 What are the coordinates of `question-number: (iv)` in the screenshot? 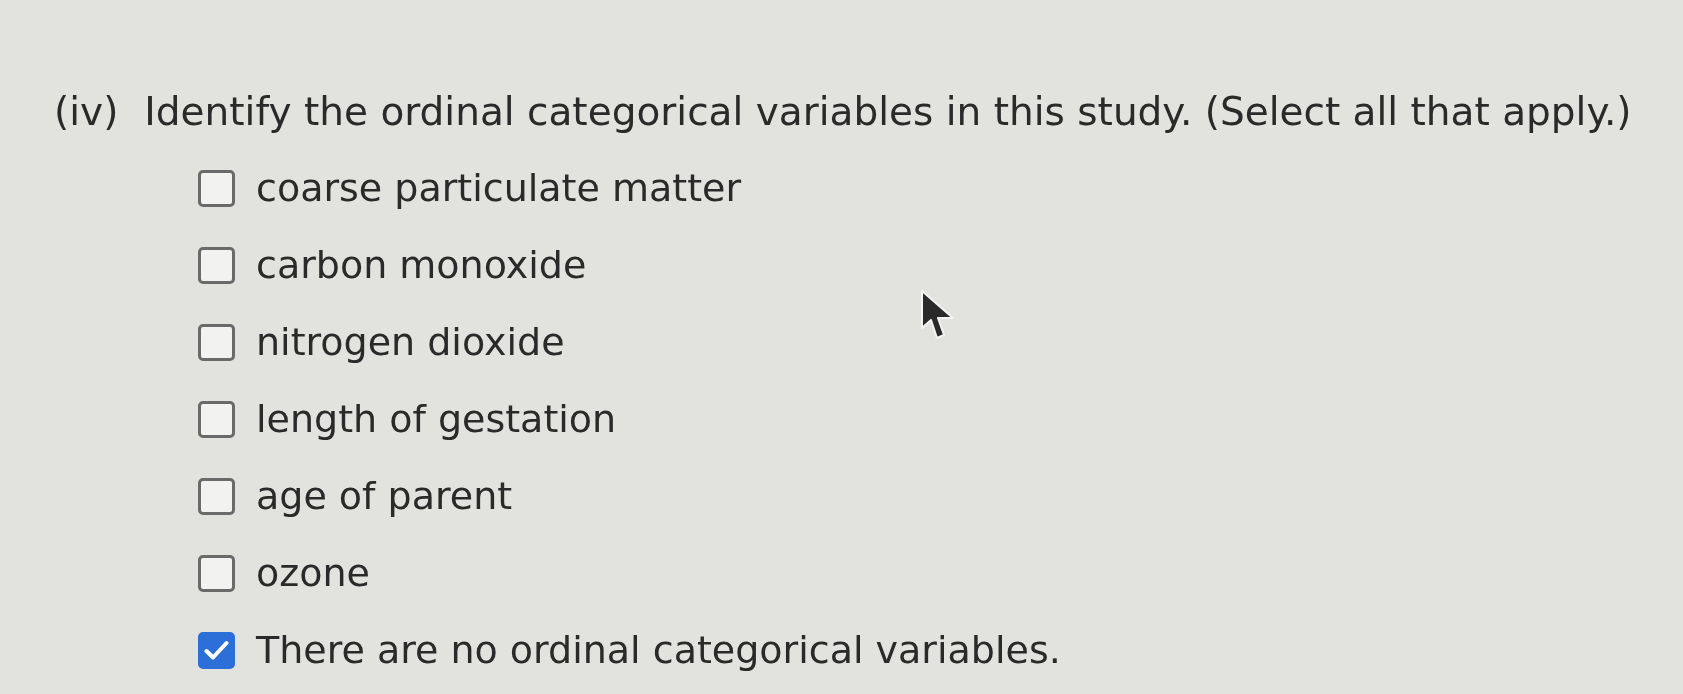 It's located at (86, 112).